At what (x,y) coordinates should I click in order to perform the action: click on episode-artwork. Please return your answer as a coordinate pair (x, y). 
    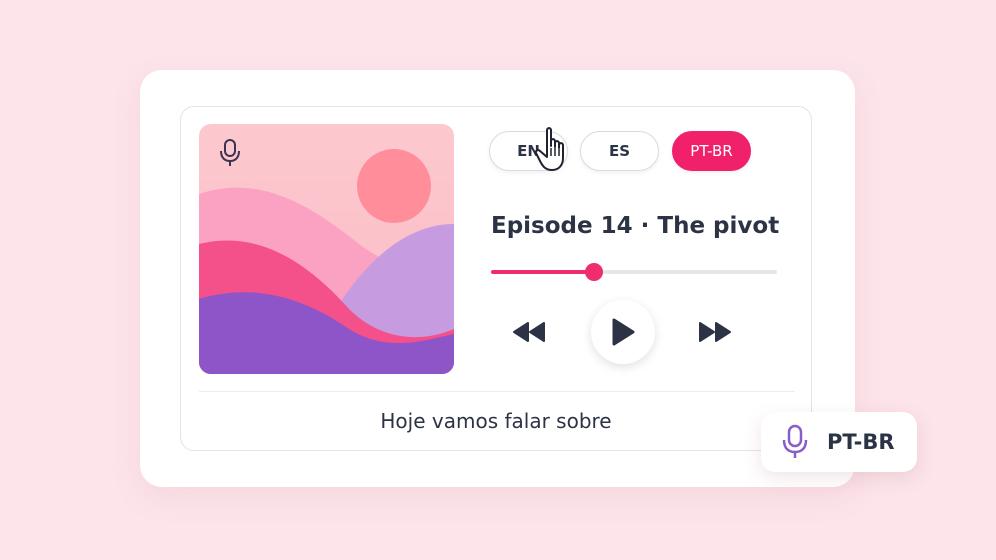
    Looking at the image, I should click on (326, 249).